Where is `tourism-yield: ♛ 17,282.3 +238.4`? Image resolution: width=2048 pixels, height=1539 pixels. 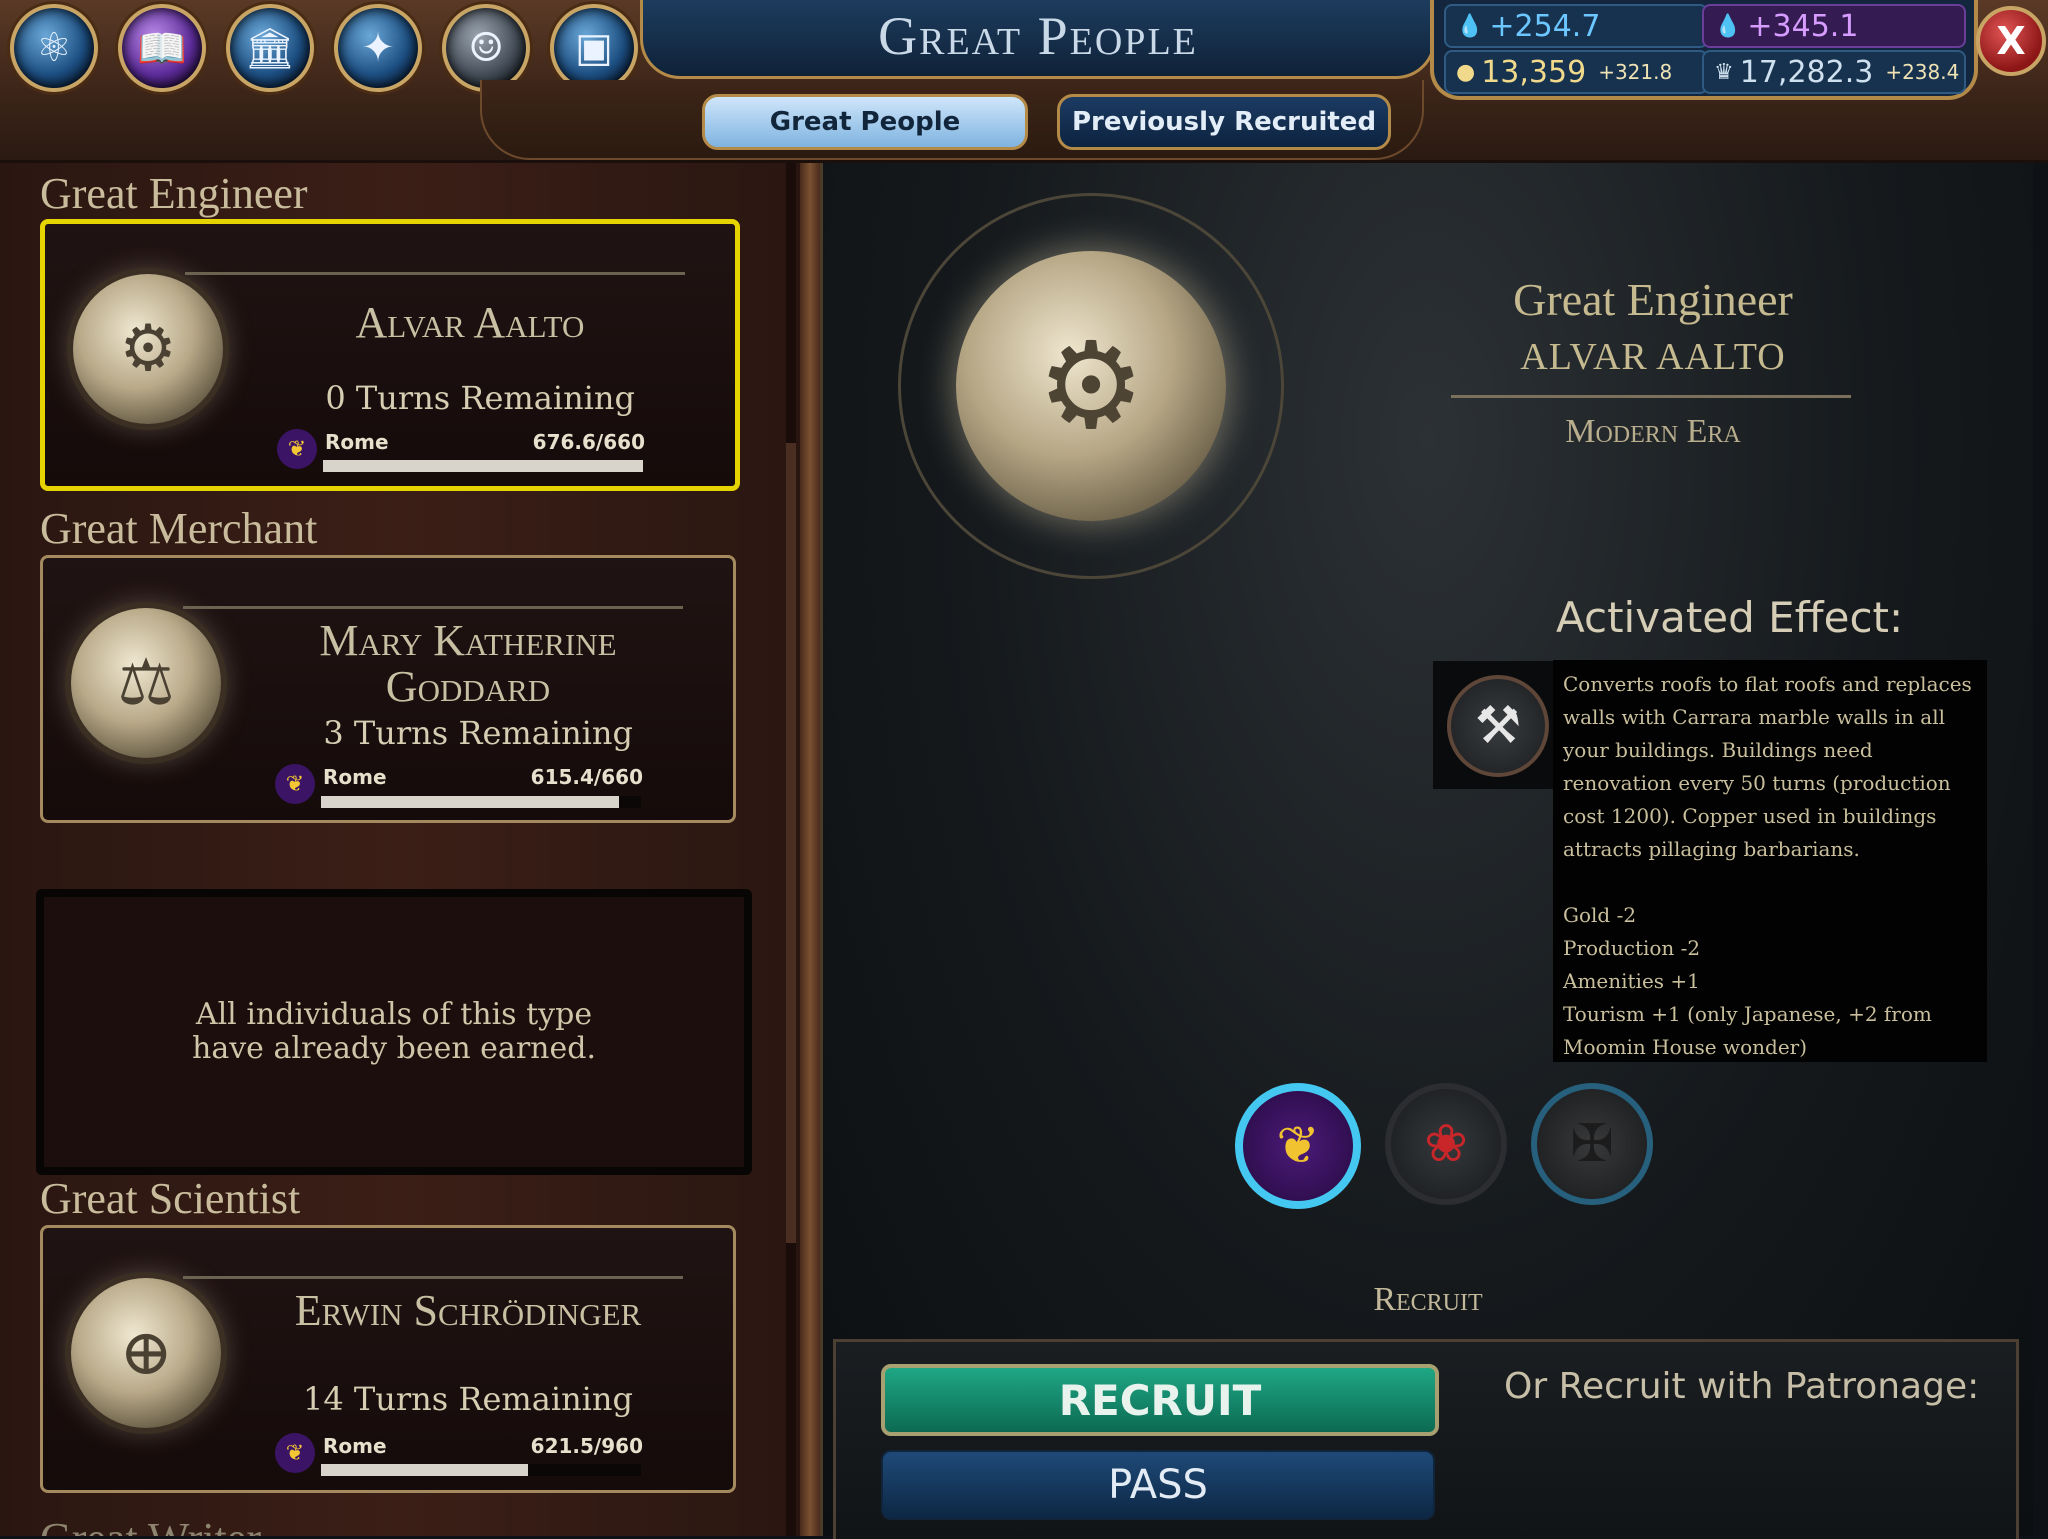 tourism-yield: ♛ 17,282.3 +238.4 is located at coordinates (1834, 72).